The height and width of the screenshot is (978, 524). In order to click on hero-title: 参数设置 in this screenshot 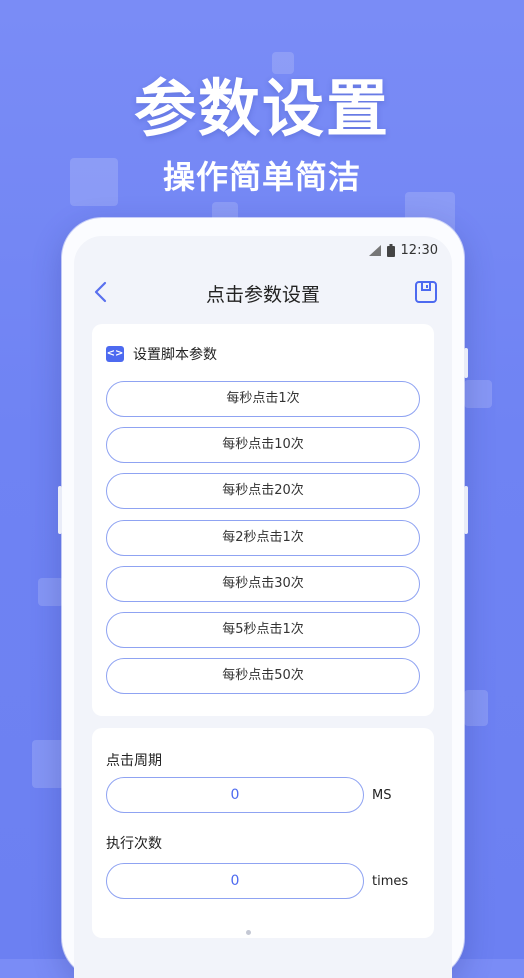, I will do `click(261, 108)`.